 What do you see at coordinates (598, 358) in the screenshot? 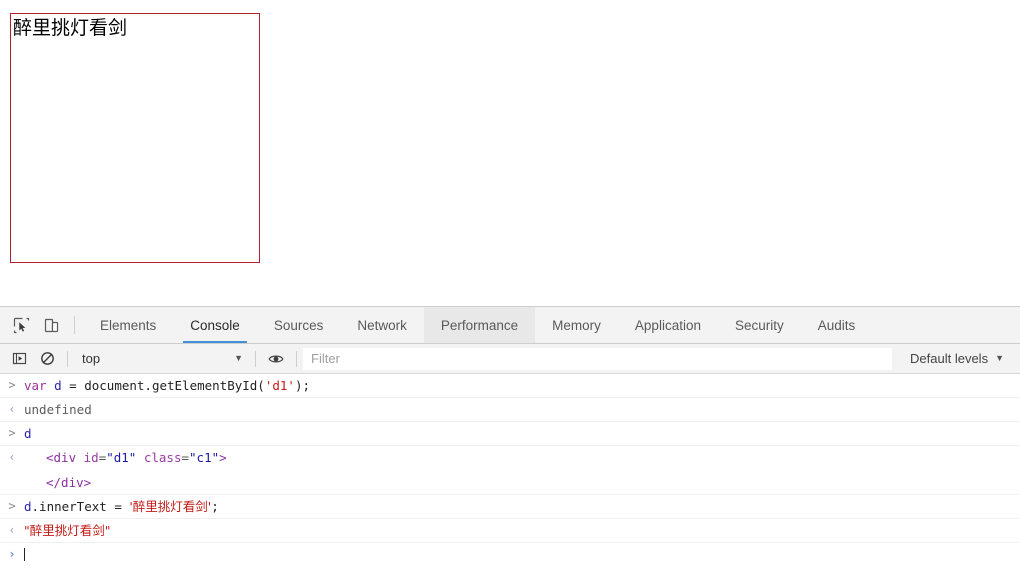
I see `console-filter-input` at bounding box center [598, 358].